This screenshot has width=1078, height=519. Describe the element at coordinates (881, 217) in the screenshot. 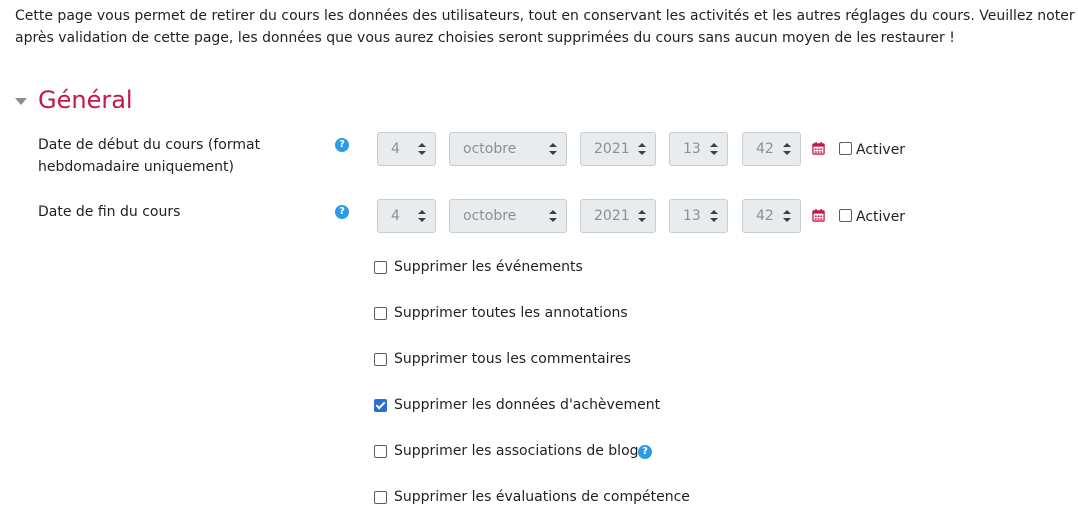

I see `end-date-enable-label: Activer` at that location.